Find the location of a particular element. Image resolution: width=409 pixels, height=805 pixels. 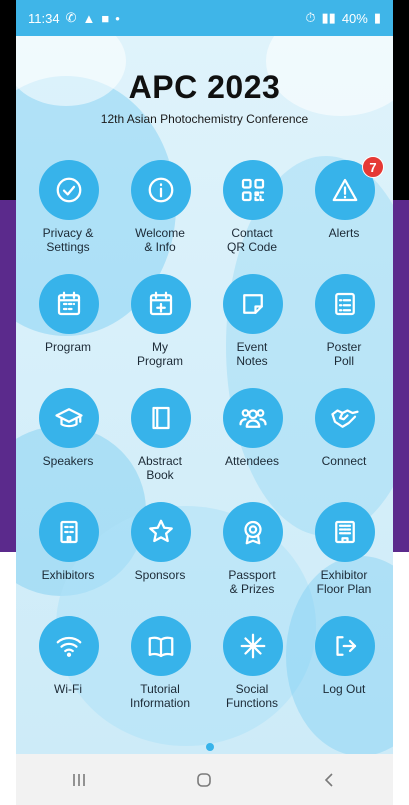

list-icon is located at coordinates (345, 304).